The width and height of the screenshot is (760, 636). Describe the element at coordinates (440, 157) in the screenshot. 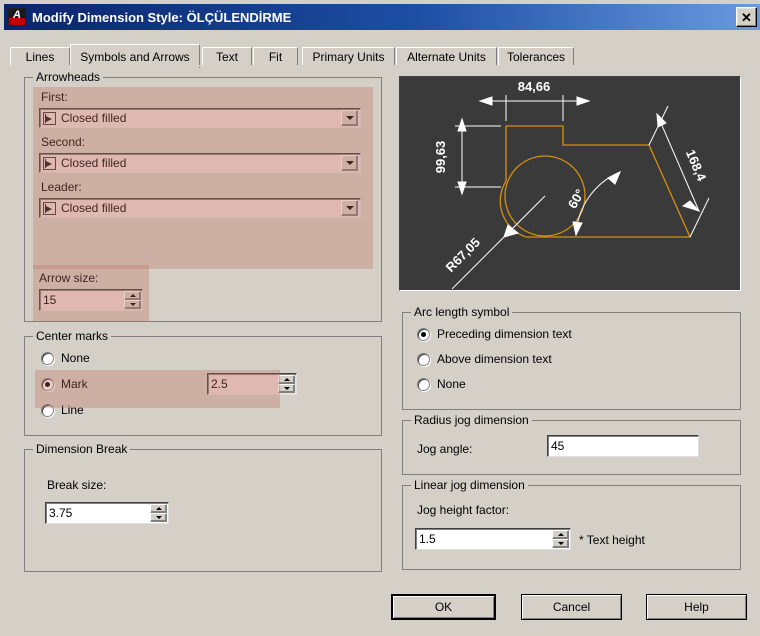

I see `dim-left-vertical-text: 99,63` at that location.